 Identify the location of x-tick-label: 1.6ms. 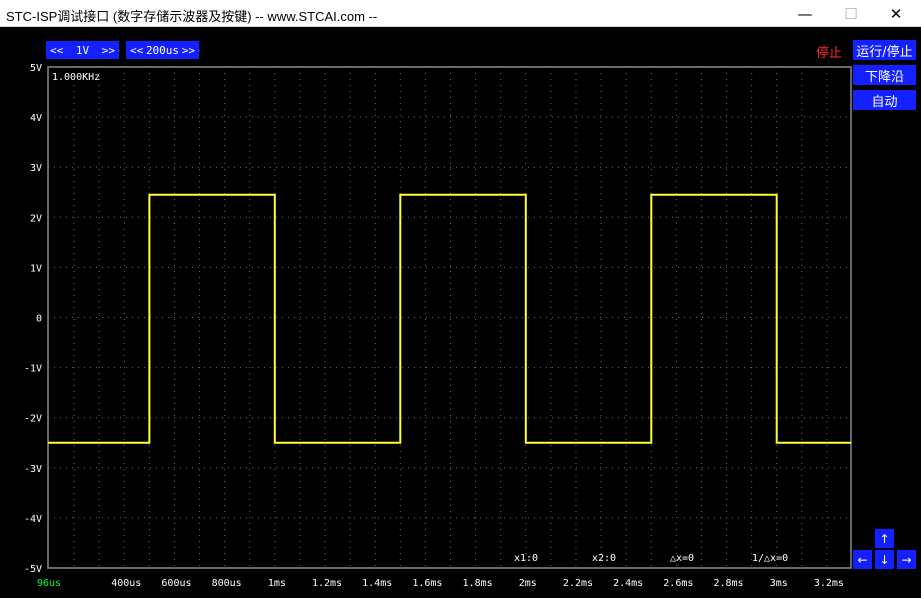
(427, 583).